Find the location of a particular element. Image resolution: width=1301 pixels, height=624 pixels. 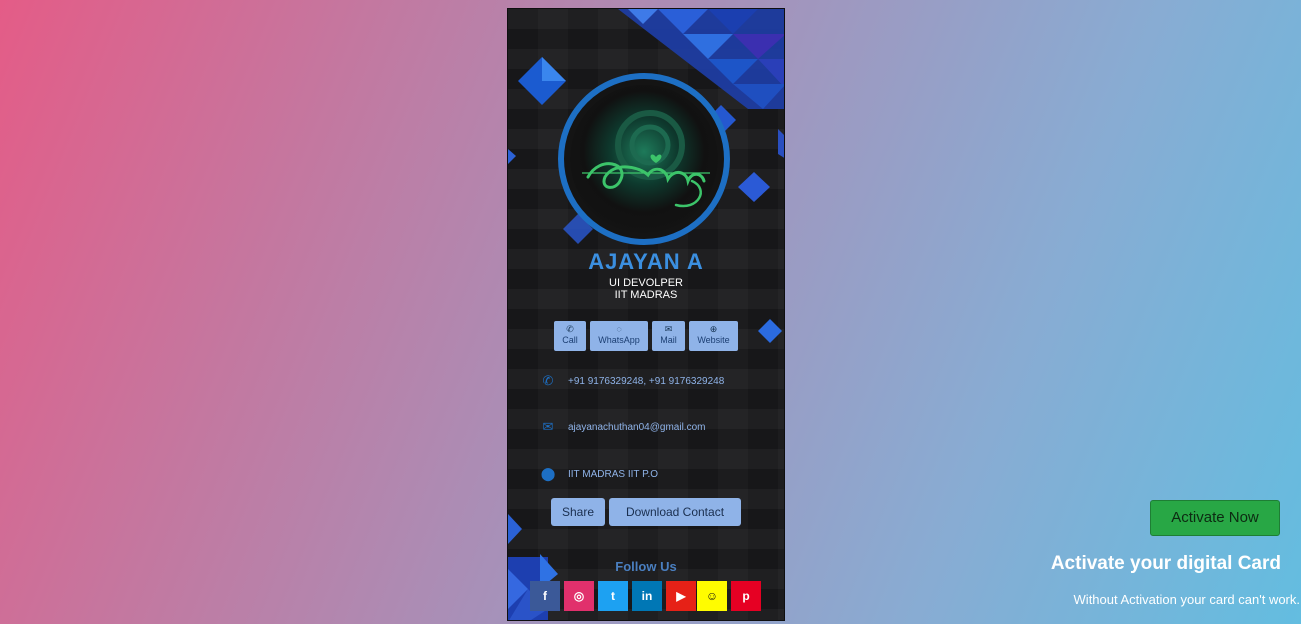

whatsapp-label: WhatsApp is located at coordinates (619, 340).